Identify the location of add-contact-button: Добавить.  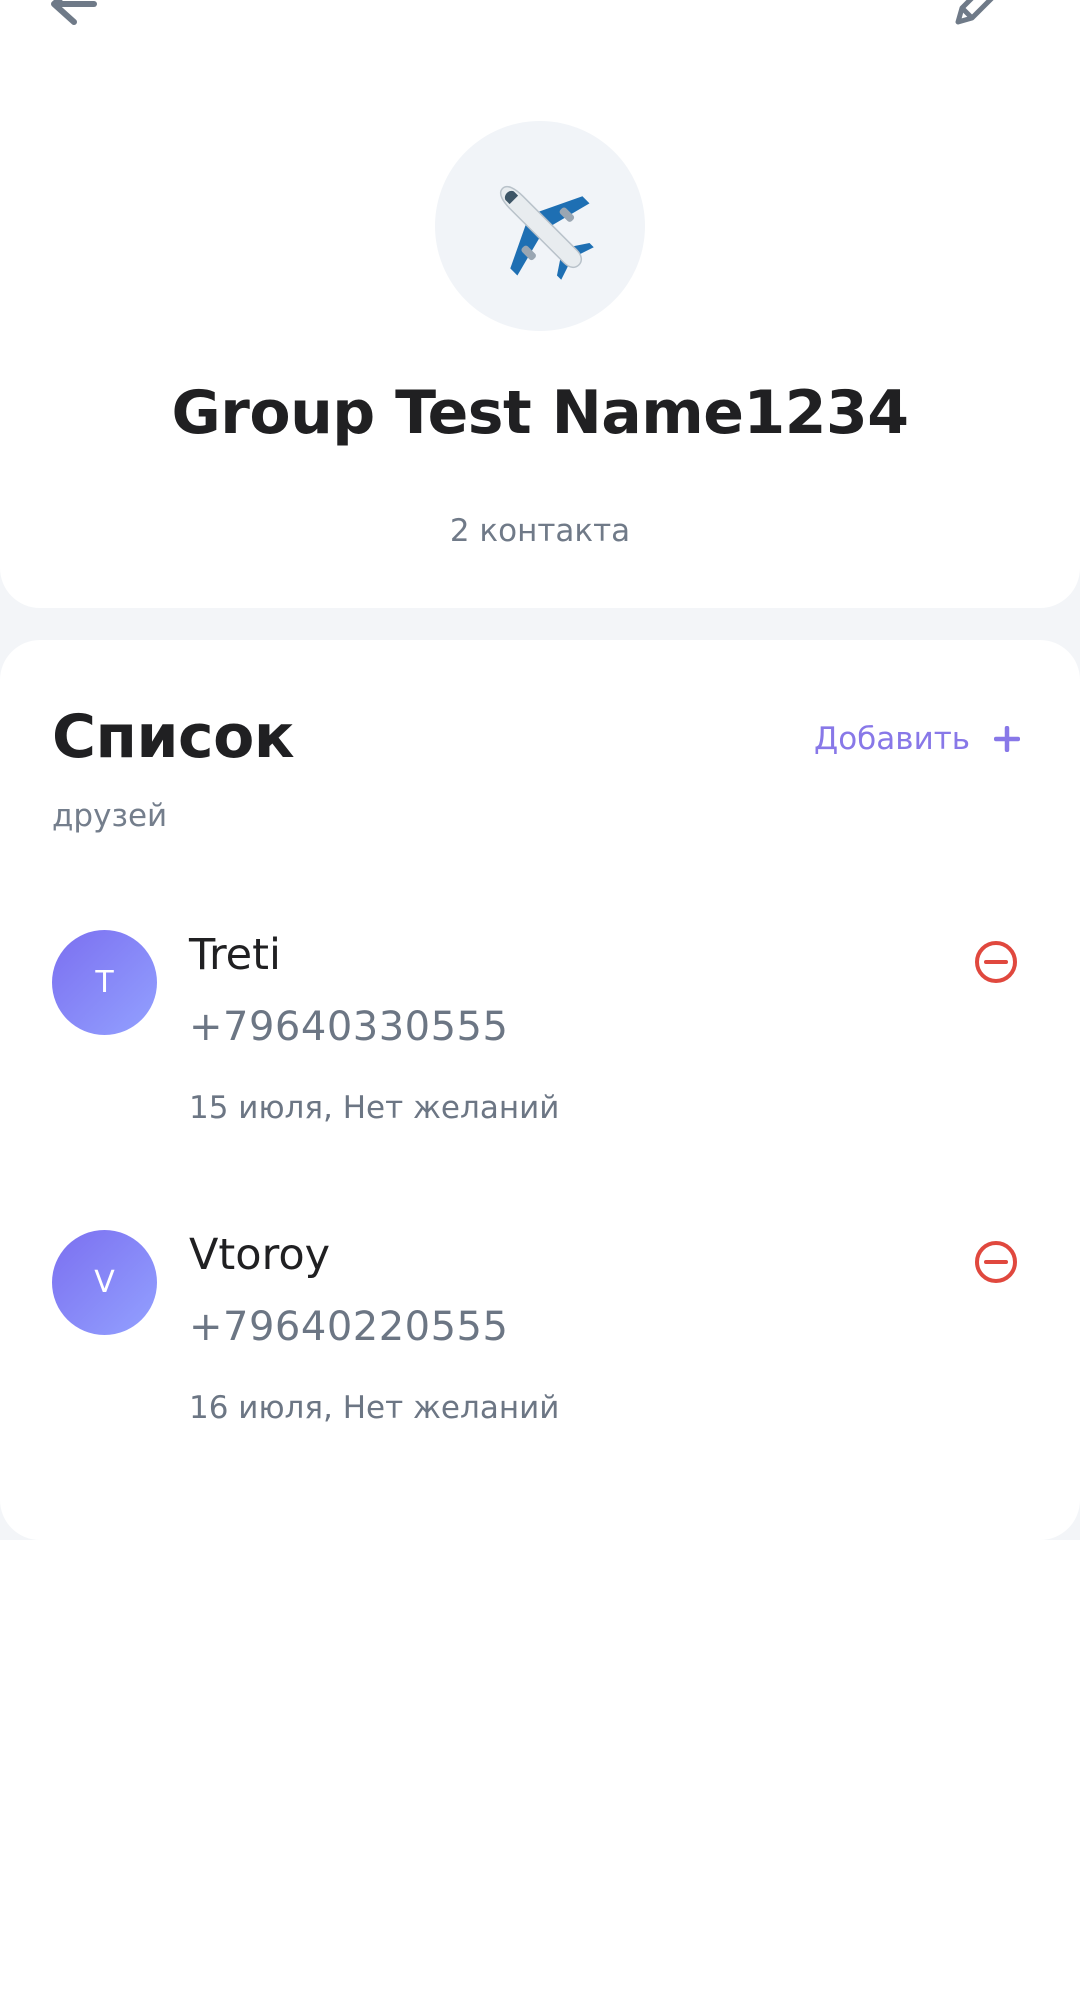
(917, 739).